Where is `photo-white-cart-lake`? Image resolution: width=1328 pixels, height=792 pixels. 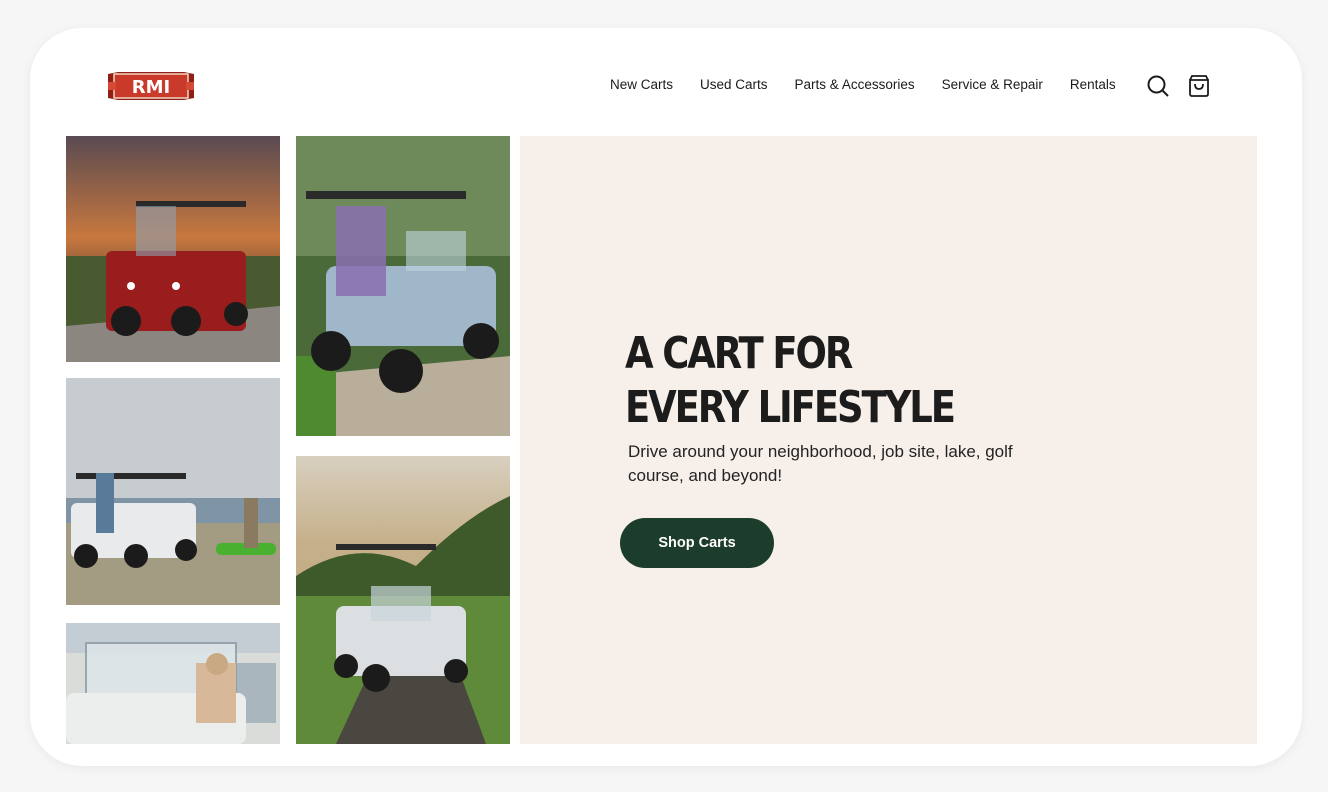
photo-white-cart-lake is located at coordinates (173, 491).